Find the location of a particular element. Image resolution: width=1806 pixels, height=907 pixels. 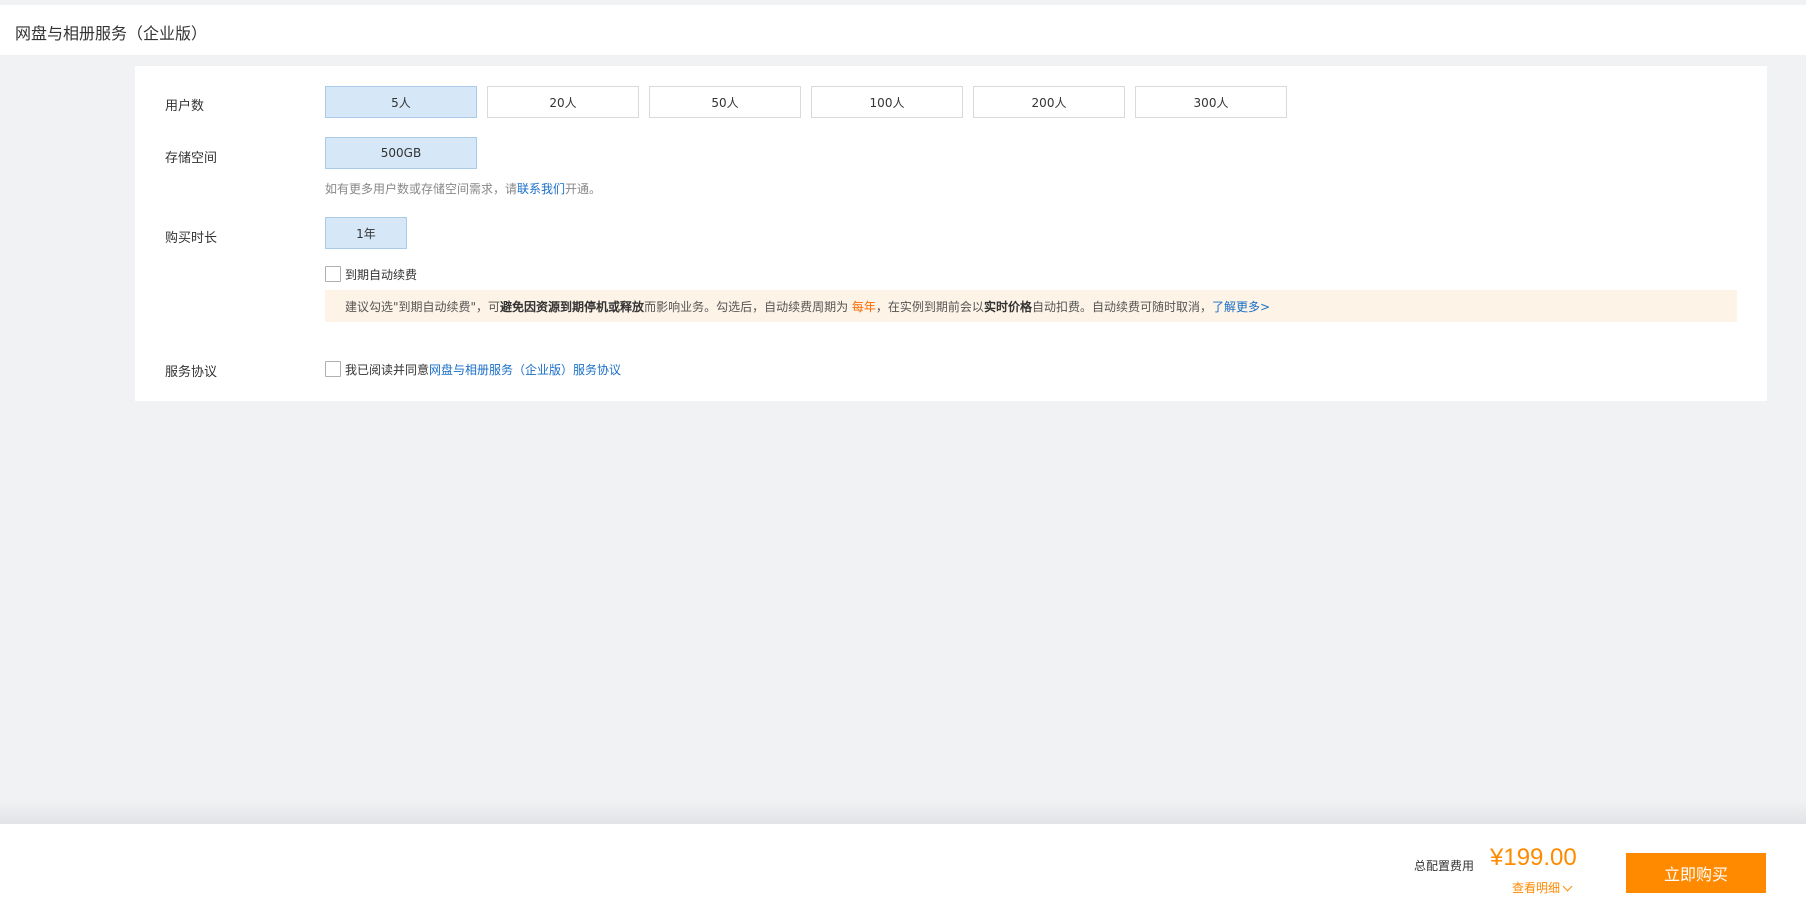

auto-renew-checkbox is located at coordinates (333, 274).